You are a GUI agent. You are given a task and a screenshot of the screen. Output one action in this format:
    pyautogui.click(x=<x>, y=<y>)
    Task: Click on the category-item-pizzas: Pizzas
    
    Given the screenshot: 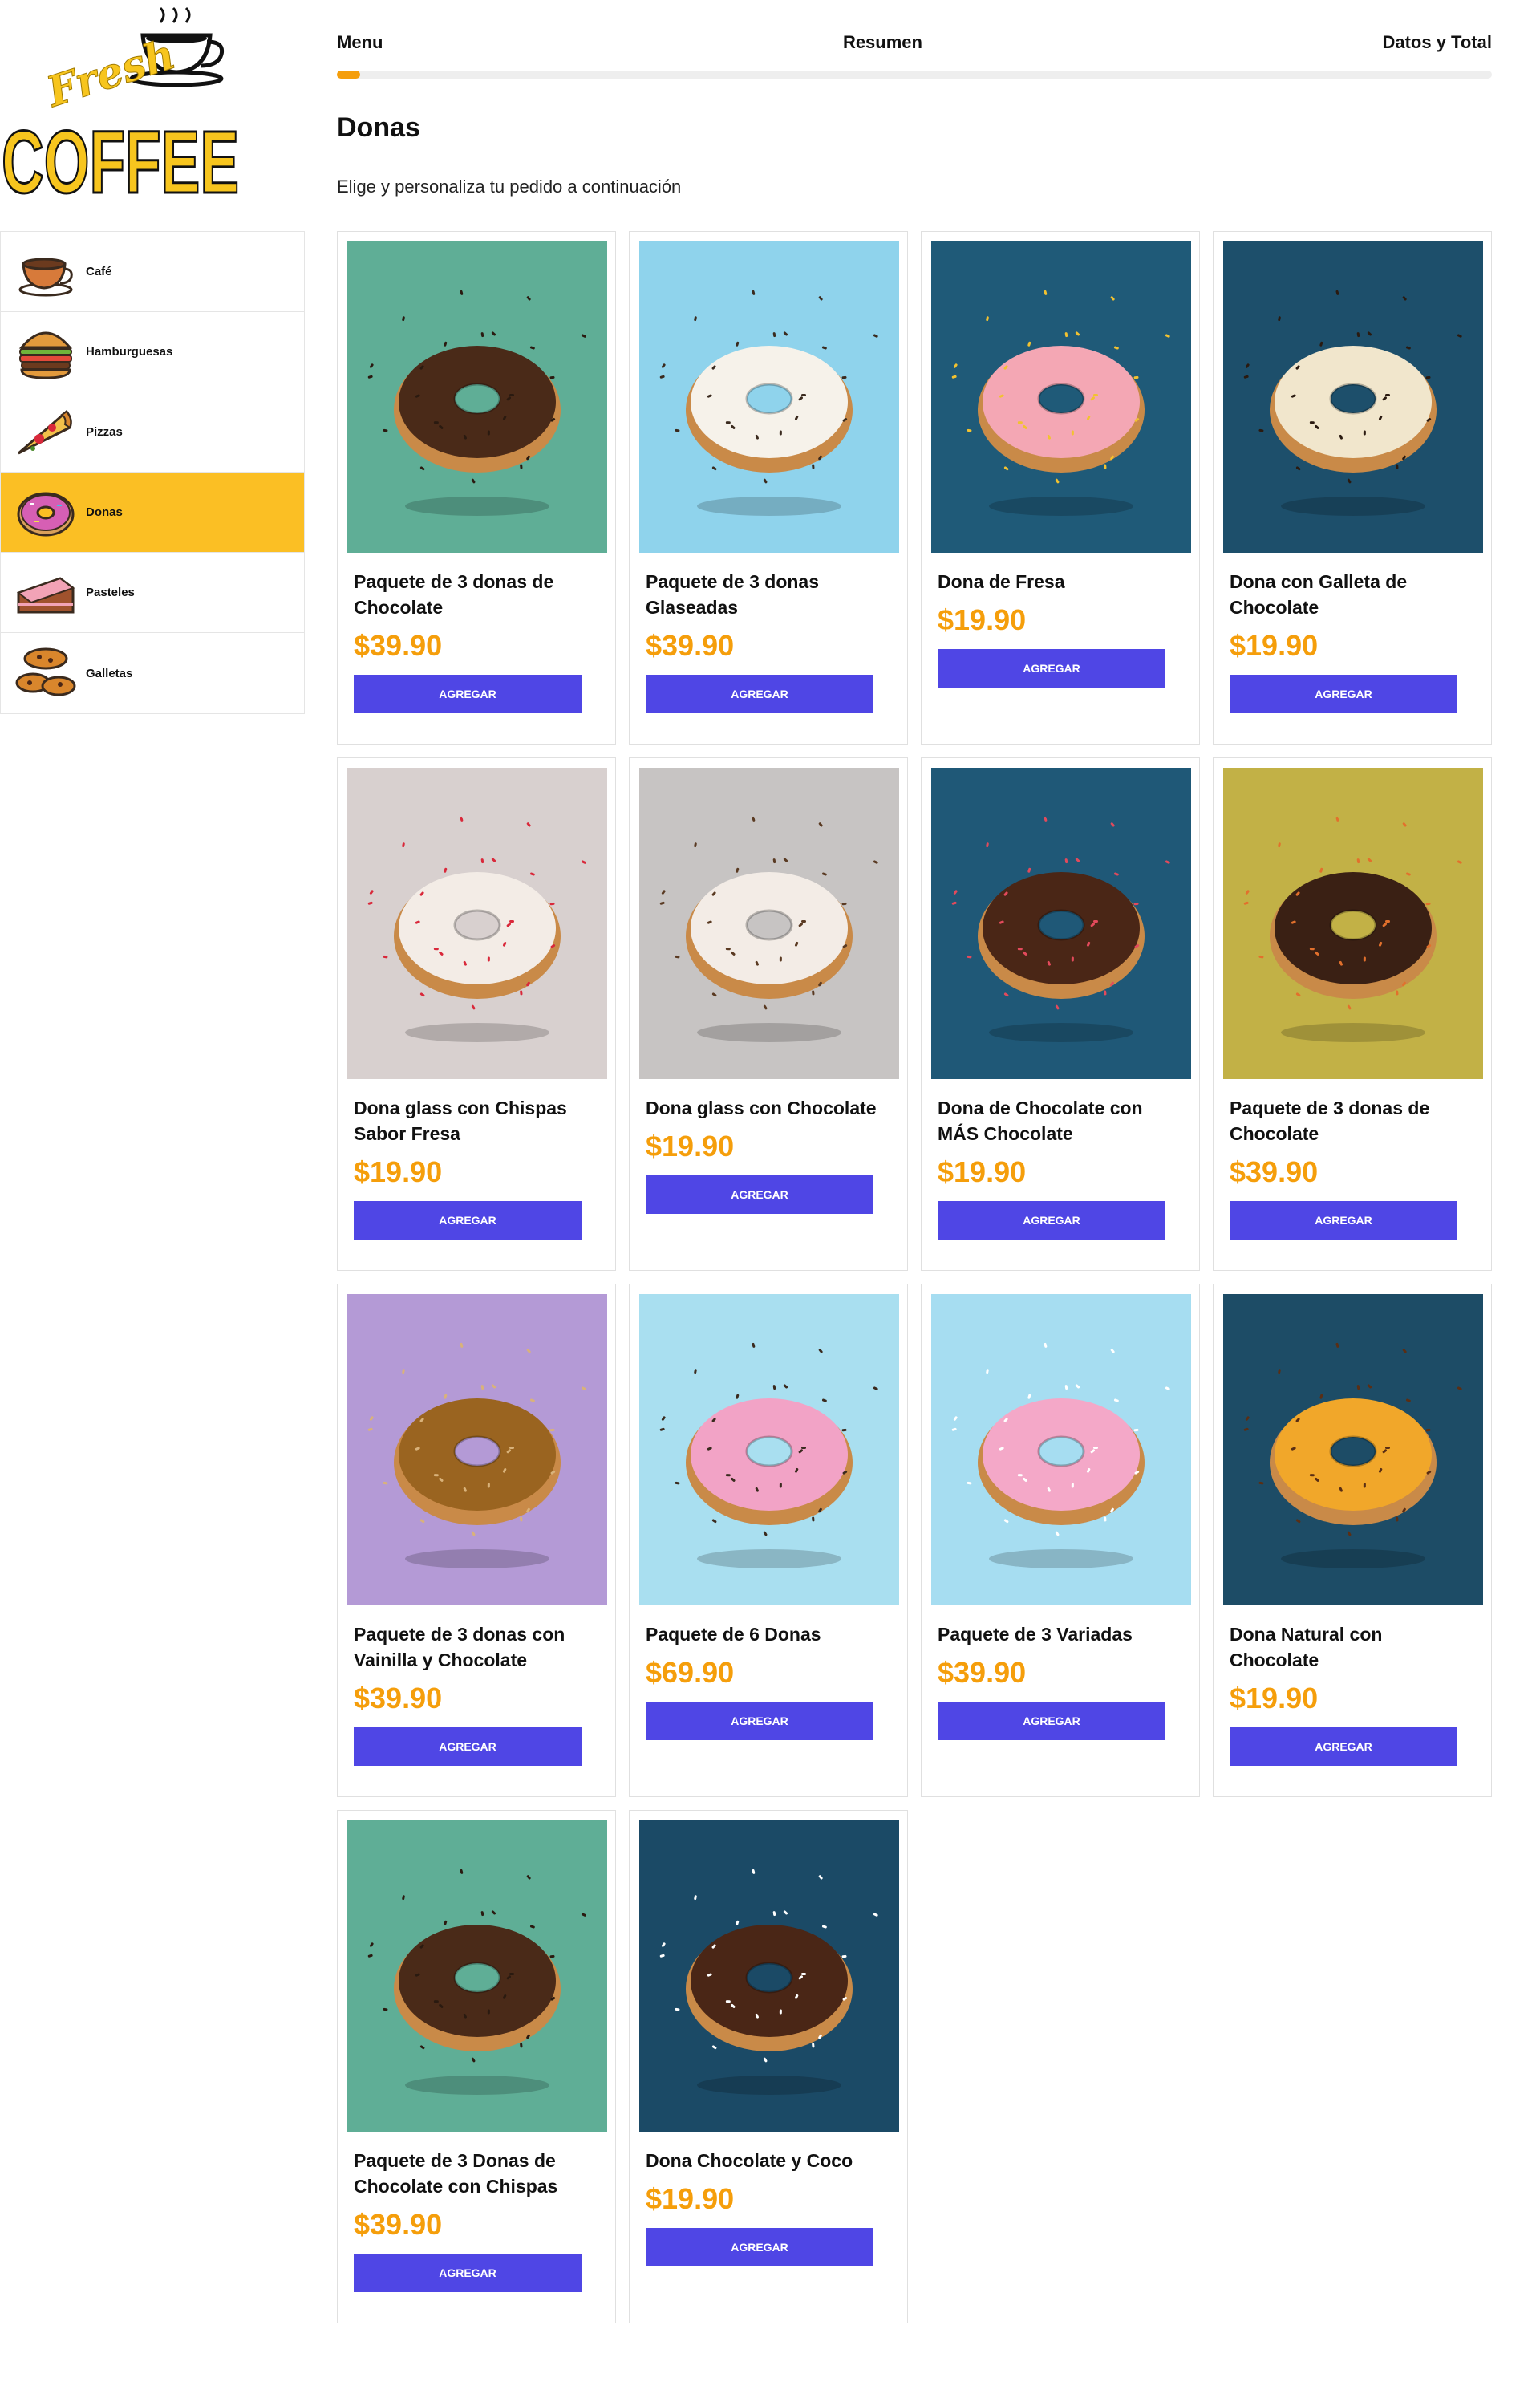 What is the action you would take?
    pyautogui.click(x=152, y=432)
    